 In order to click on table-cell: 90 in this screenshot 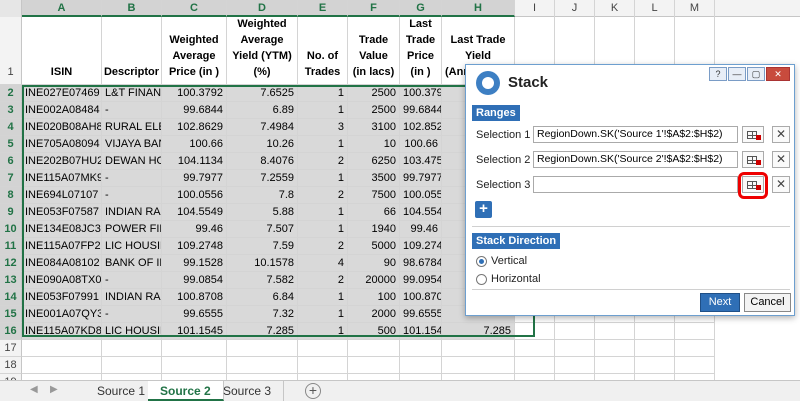, I will do `click(374, 263)`.